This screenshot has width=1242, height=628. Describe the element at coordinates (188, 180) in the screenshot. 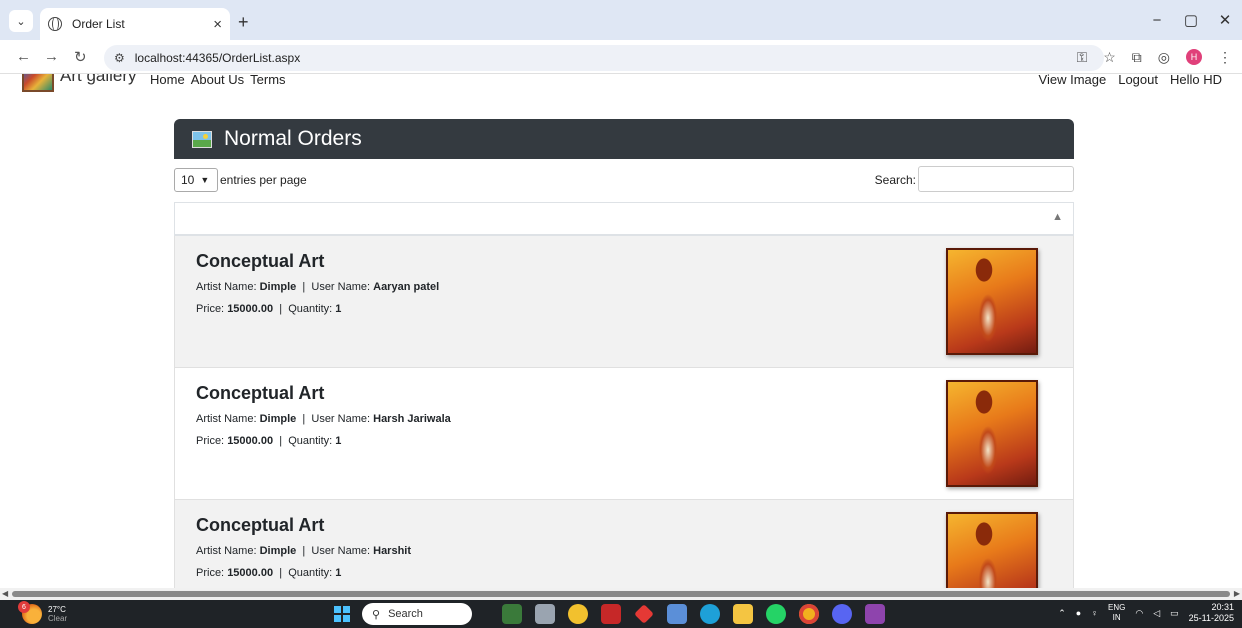

I see `page-size-value: 10` at that location.